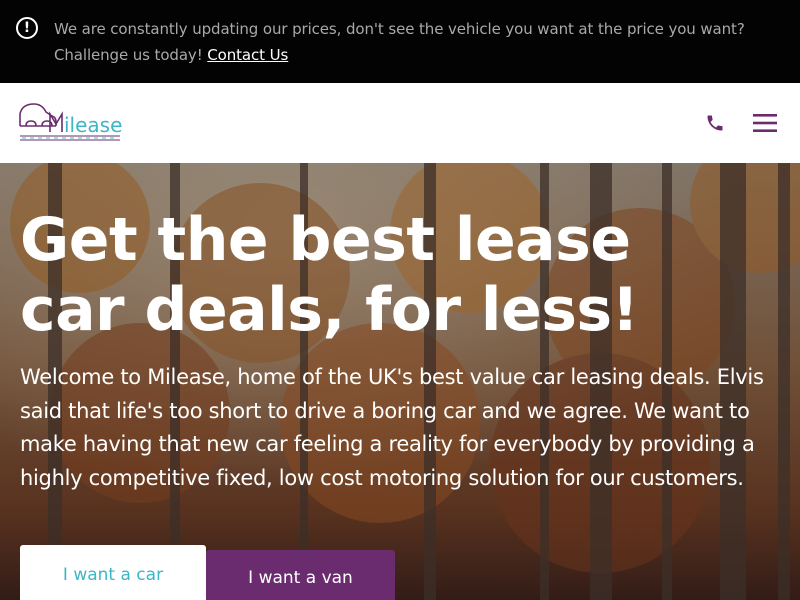  I want to click on phone-icon, so click(715, 123).